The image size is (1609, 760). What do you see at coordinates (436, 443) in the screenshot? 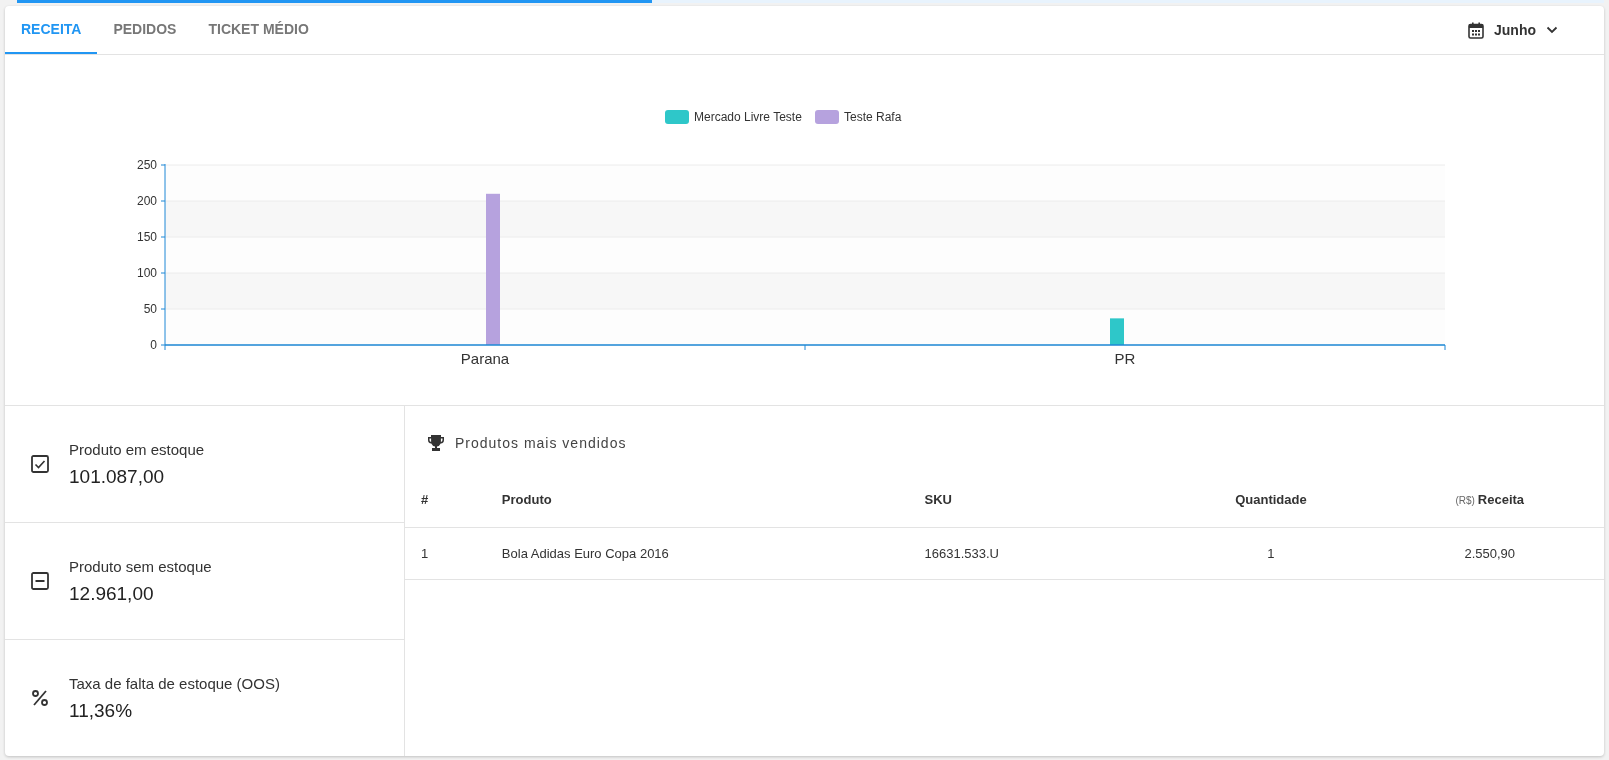
I see `trophy-icon` at bounding box center [436, 443].